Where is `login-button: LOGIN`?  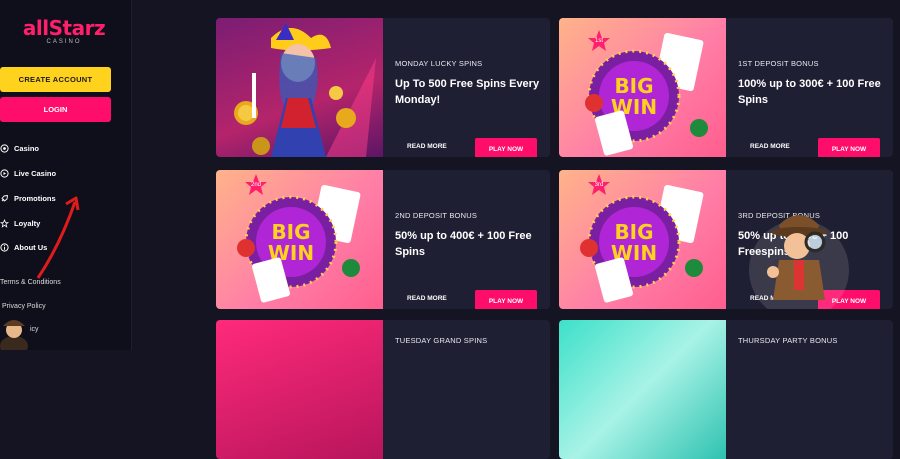
login-button: LOGIN is located at coordinates (55, 109).